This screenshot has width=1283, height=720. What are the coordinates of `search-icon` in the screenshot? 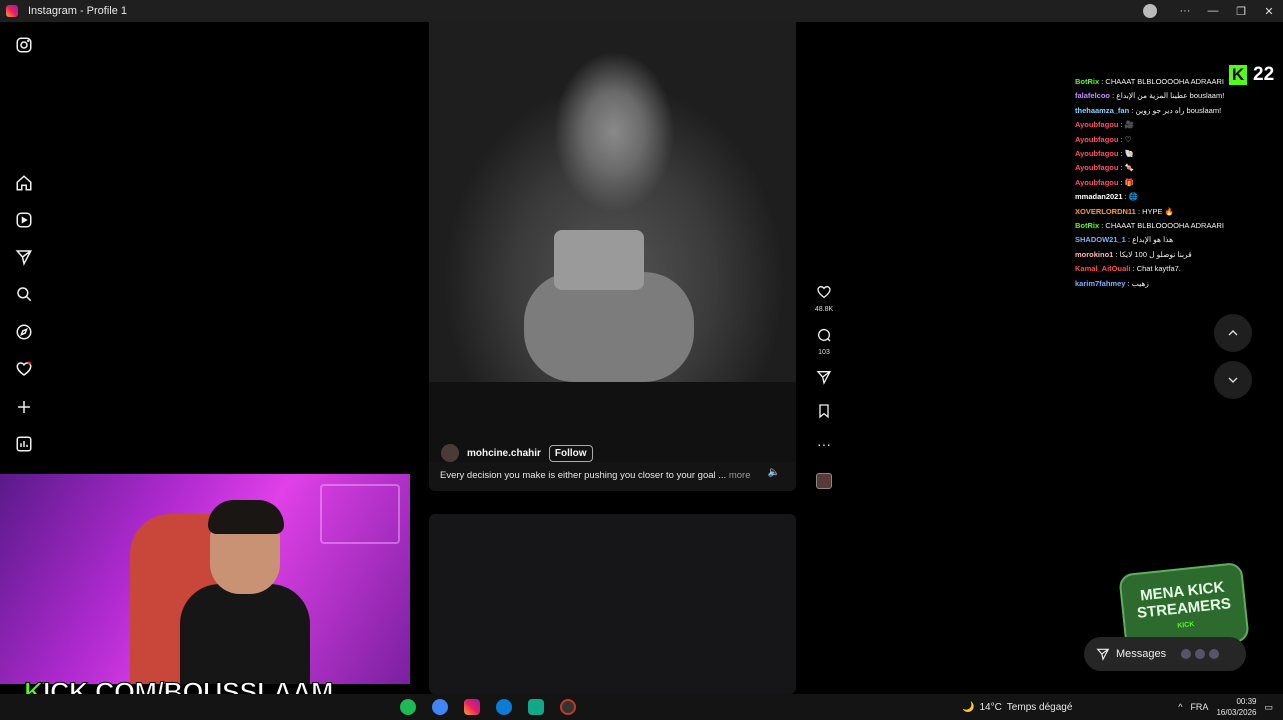 It's located at (24, 294).